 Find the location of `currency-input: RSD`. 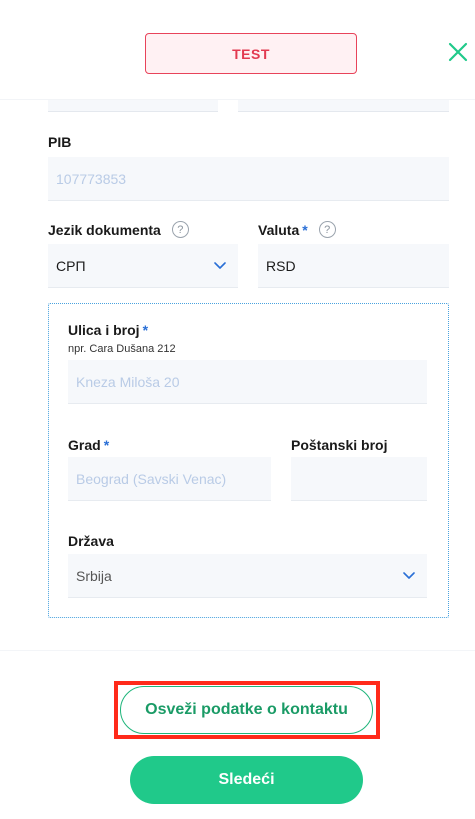

currency-input: RSD is located at coordinates (353, 266).